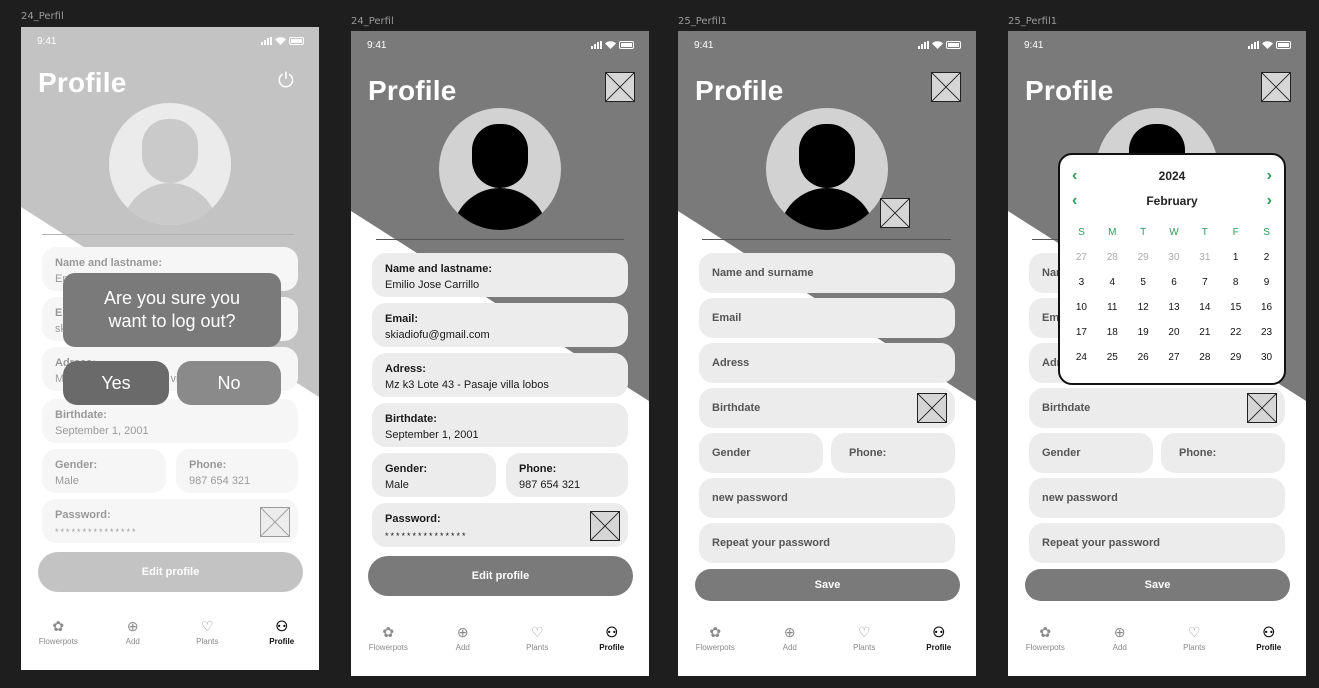 This screenshot has width=1319, height=688. I want to click on gender-placeholder: Gender, so click(731, 453).